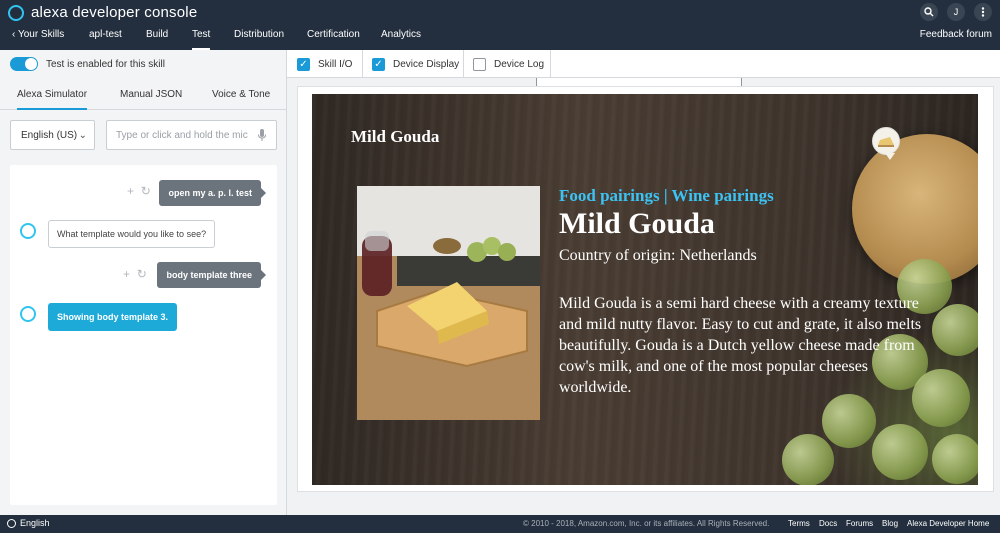 The height and width of the screenshot is (533, 1000). What do you see at coordinates (132, 234) in the screenshot?
I see `alexa-message: What template would you like to see?` at bounding box center [132, 234].